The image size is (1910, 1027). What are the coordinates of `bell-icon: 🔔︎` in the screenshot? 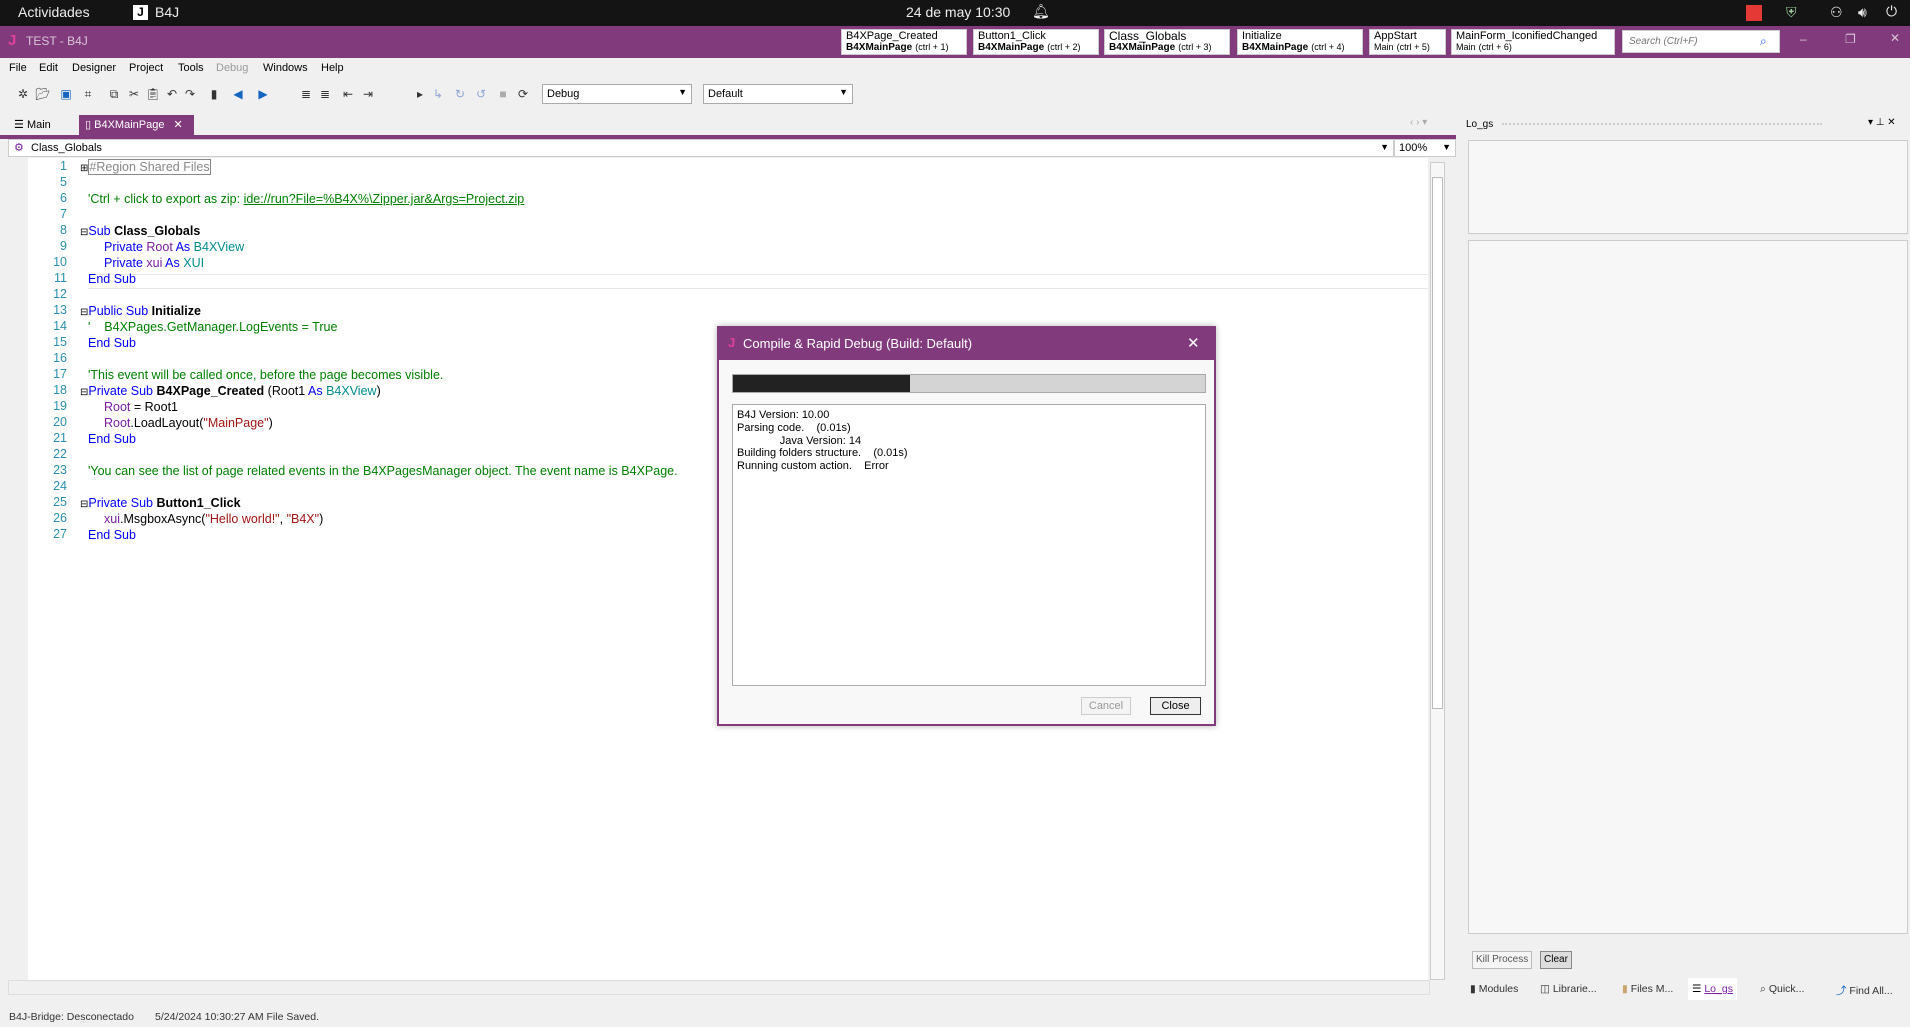 It's located at (1041, 11).